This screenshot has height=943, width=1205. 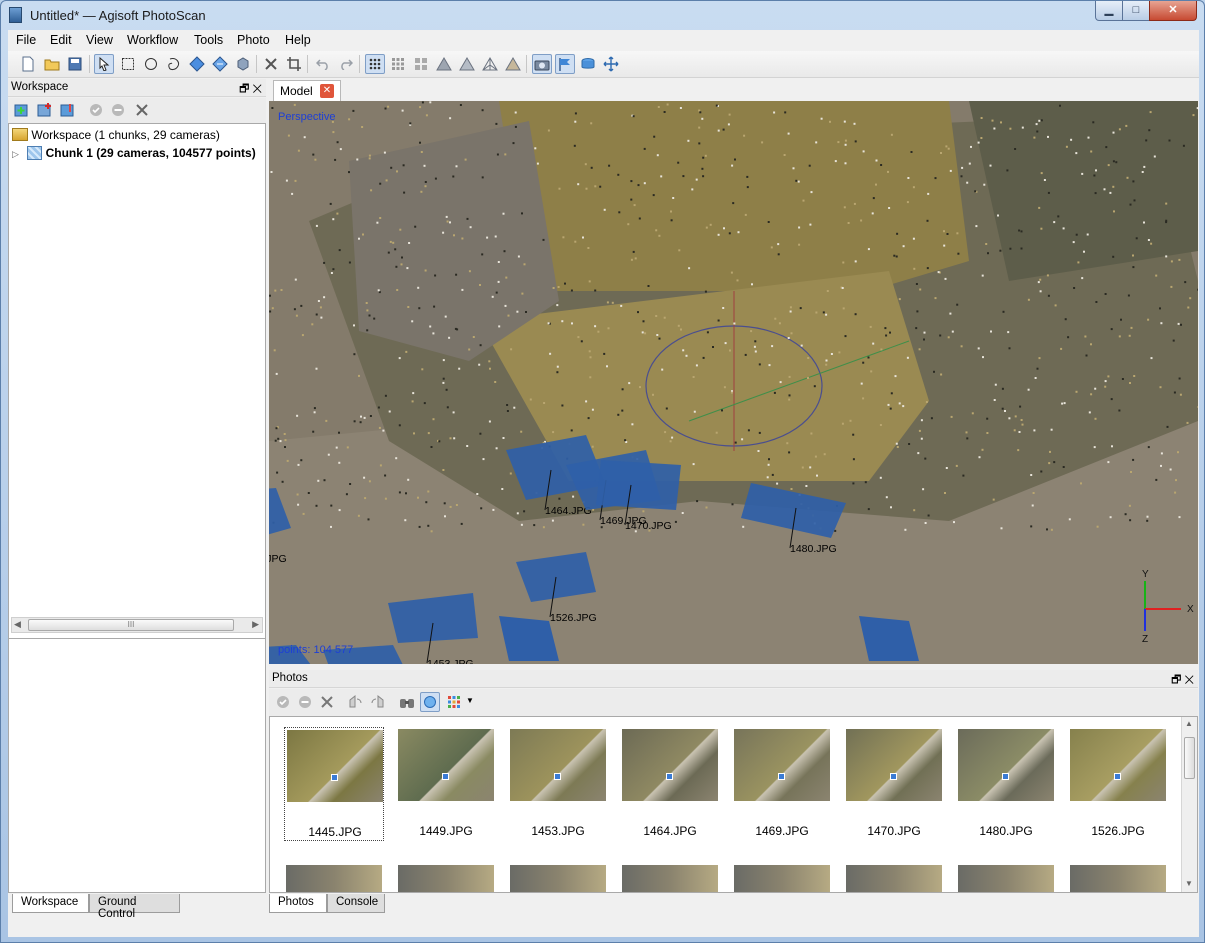 What do you see at coordinates (355, 702) in the screenshot?
I see `rotate-left-icon` at bounding box center [355, 702].